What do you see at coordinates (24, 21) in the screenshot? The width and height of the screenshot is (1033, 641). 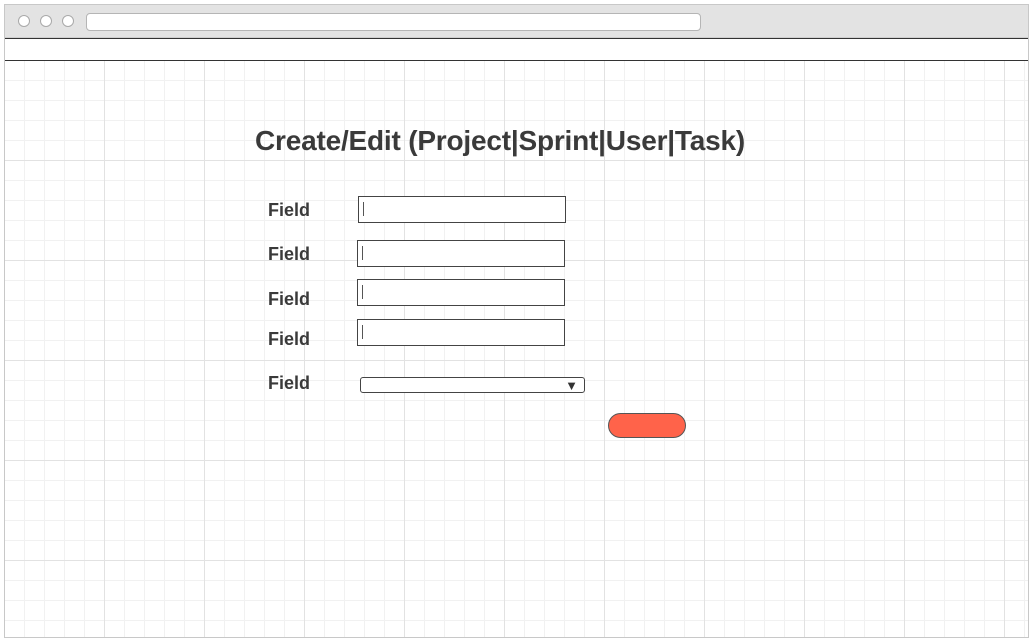 I see `window-close-button` at bounding box center [24, 21].